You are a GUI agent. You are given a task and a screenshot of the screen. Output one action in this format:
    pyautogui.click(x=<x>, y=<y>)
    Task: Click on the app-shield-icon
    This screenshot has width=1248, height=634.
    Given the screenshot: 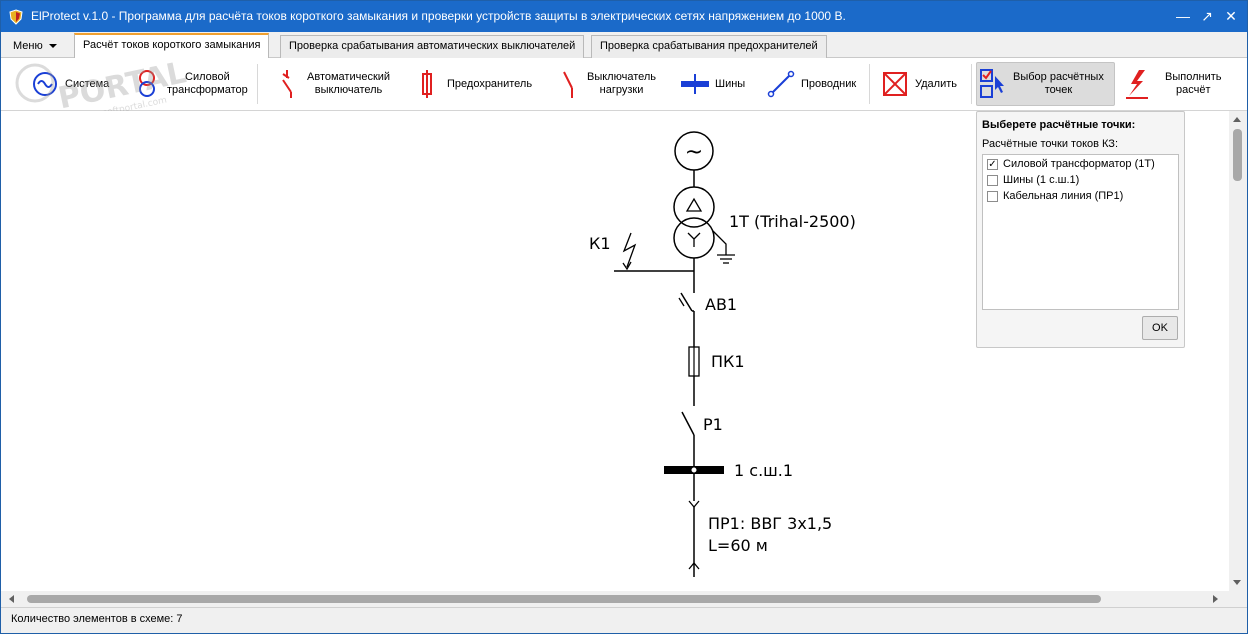 What is the action you would take?
    pyautogui.click(x=16, y=17)
    